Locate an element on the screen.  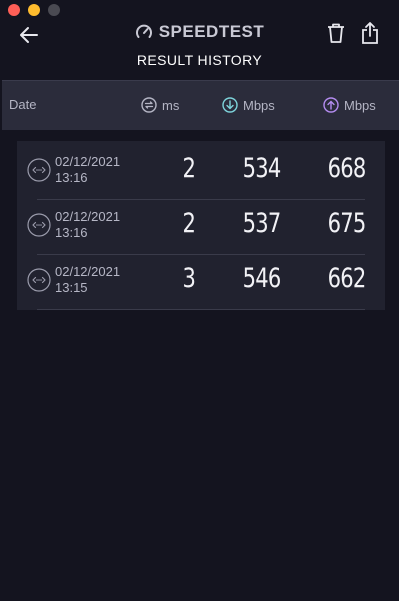
upload-icon is located at coordinates (331, 105).